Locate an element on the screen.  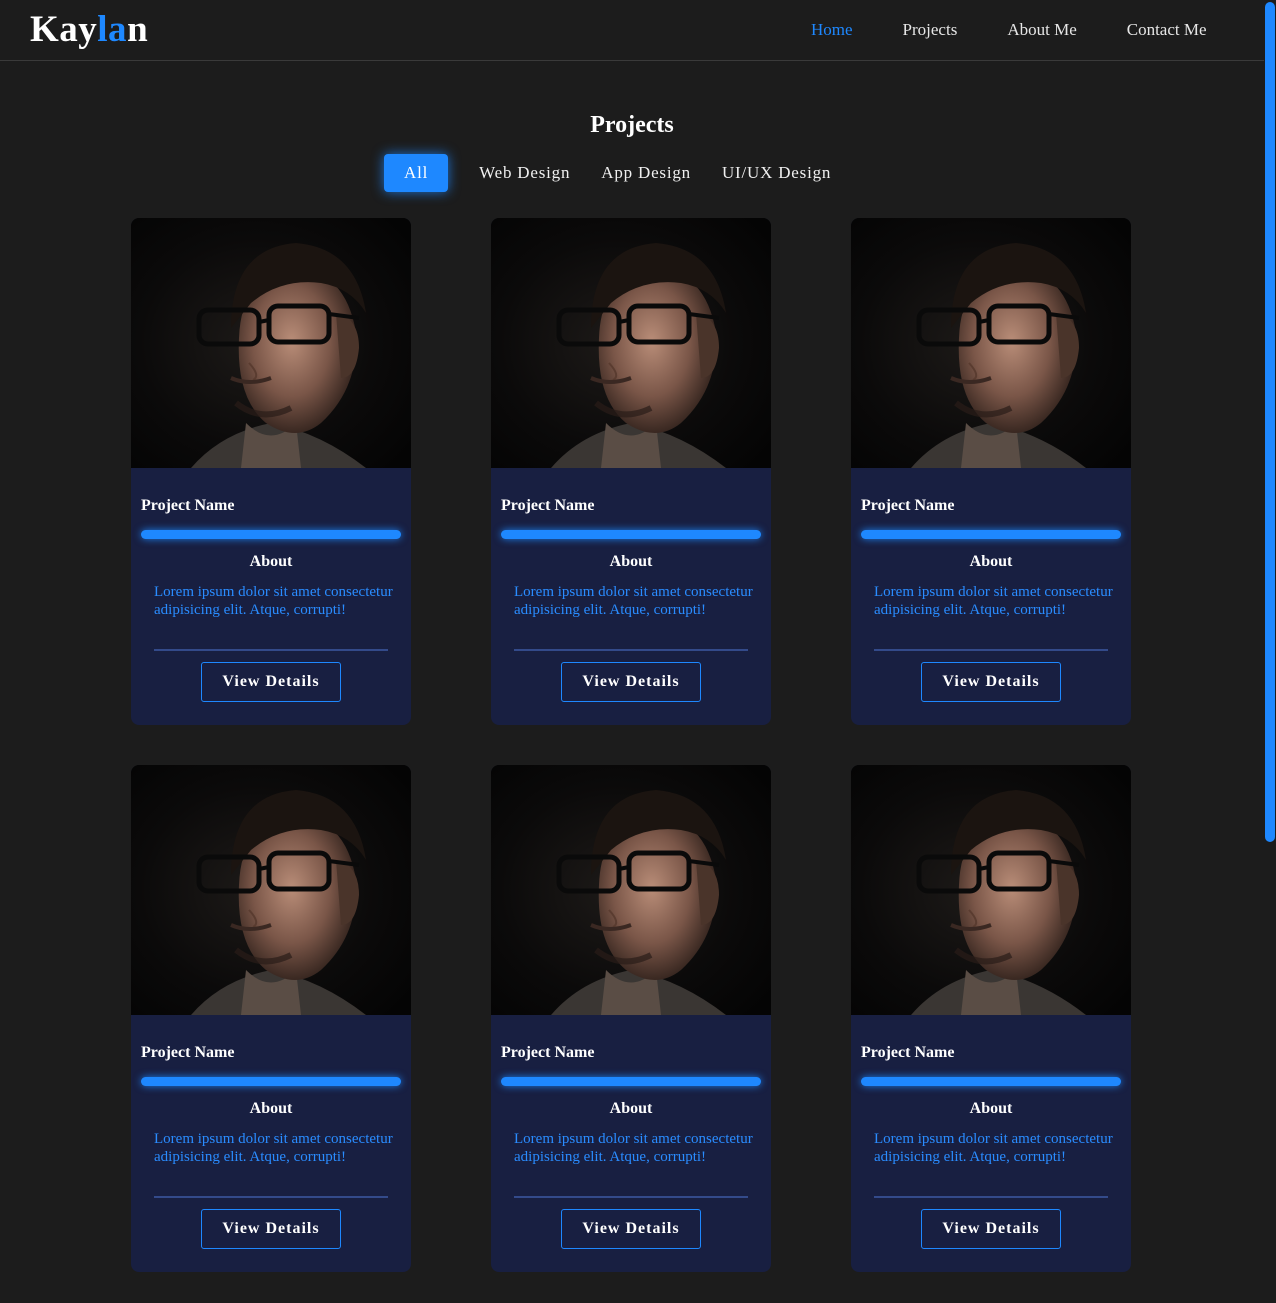
logo-text-accent: la is located at coordinates (112, 29).